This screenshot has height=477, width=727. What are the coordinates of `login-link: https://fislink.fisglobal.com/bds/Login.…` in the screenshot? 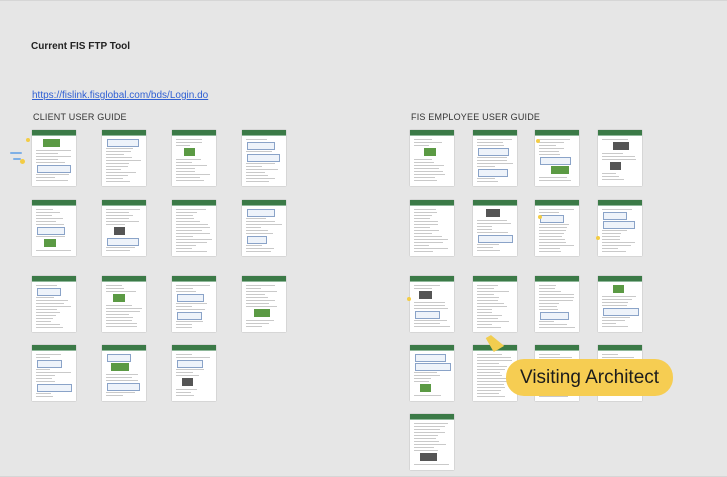 It's located at (120, 95).